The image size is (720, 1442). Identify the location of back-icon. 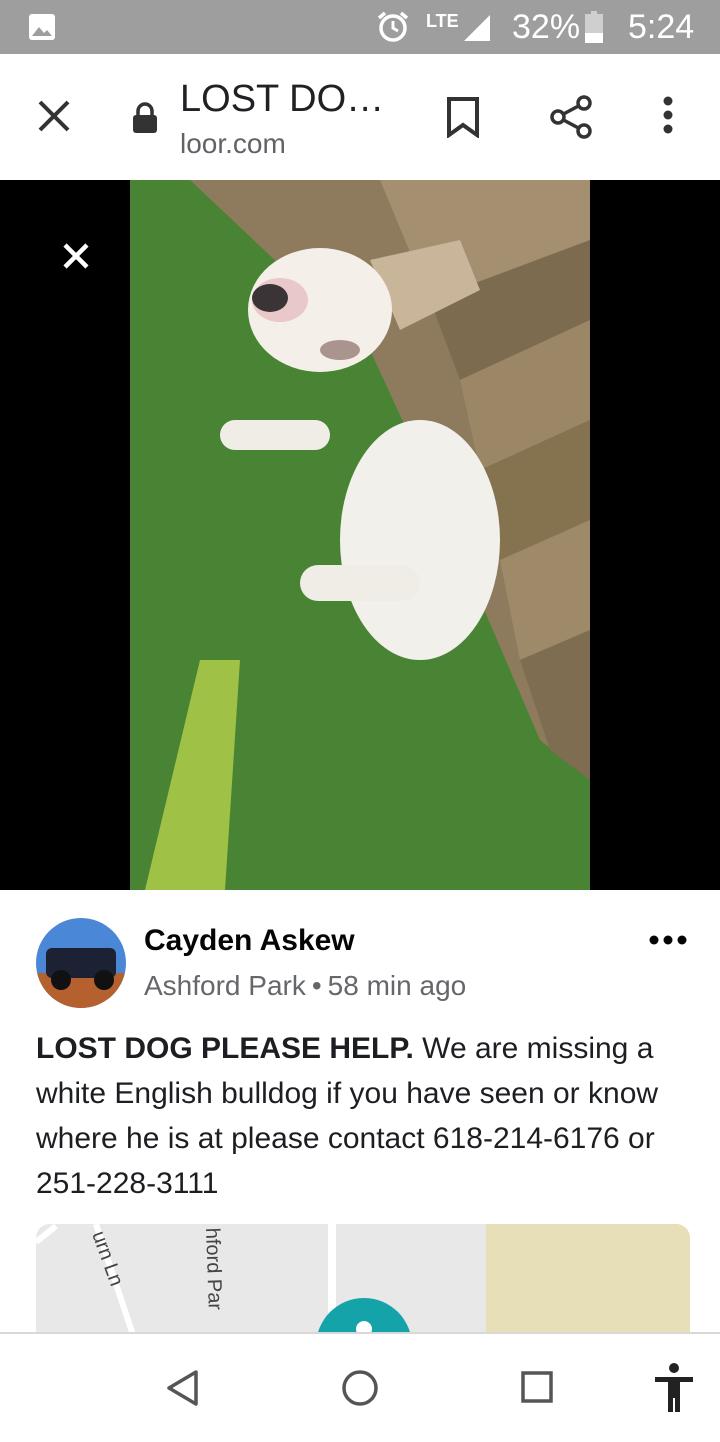
(182, 1388).